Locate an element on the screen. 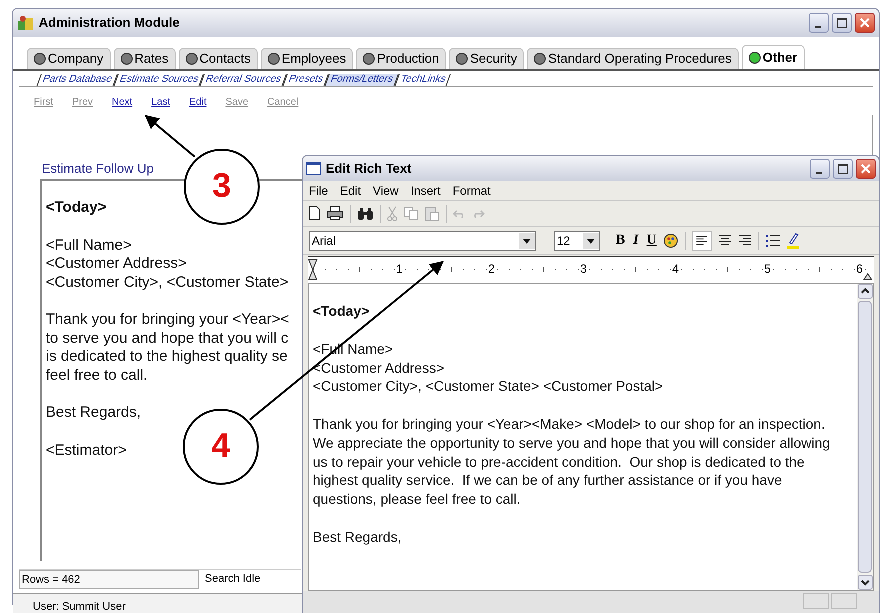  text-line: <Full Name> is located at coordinates (89, 245).